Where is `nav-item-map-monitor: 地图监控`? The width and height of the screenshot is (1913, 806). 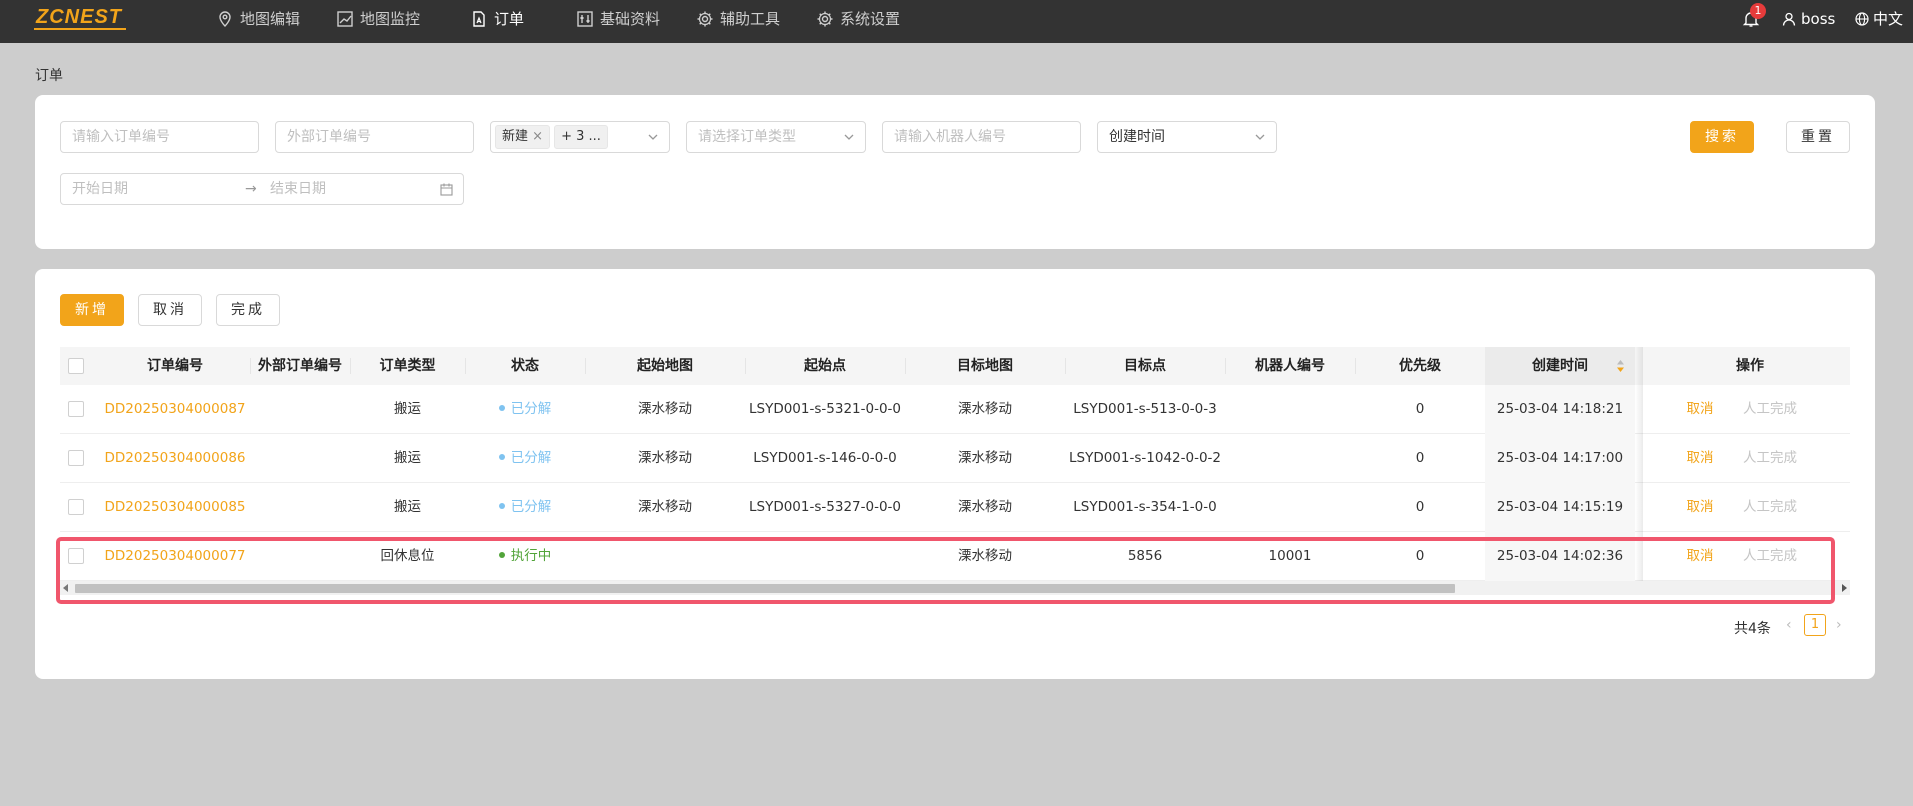
nav-item-map-monitor: 地图监控 is located at coordinates (378, 19).